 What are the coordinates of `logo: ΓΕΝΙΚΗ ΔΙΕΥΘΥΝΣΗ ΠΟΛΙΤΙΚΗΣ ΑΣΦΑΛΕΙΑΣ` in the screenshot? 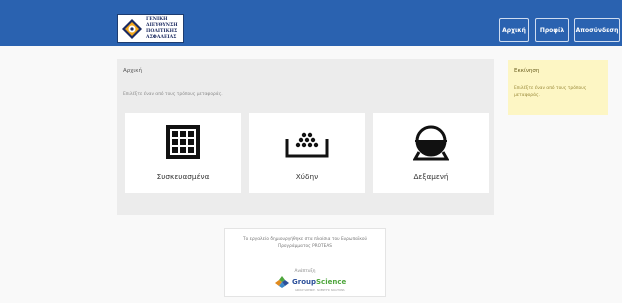 It's located at (150, 28).